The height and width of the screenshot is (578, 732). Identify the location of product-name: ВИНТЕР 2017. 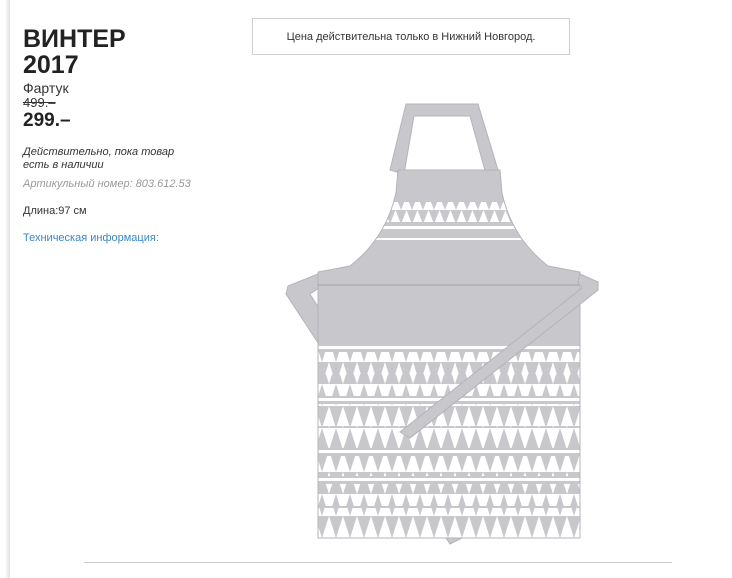
(110, 52).